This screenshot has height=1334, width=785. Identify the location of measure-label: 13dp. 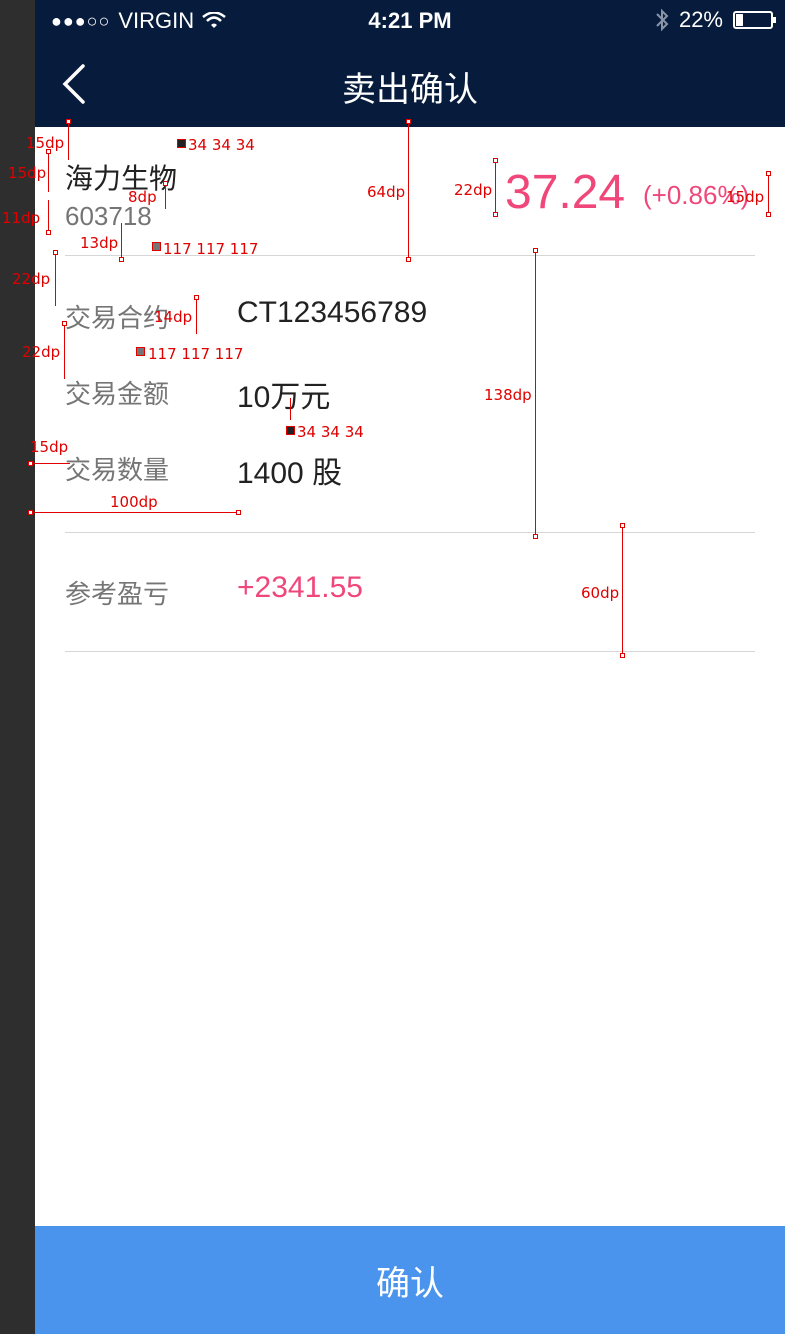
(99, 243).